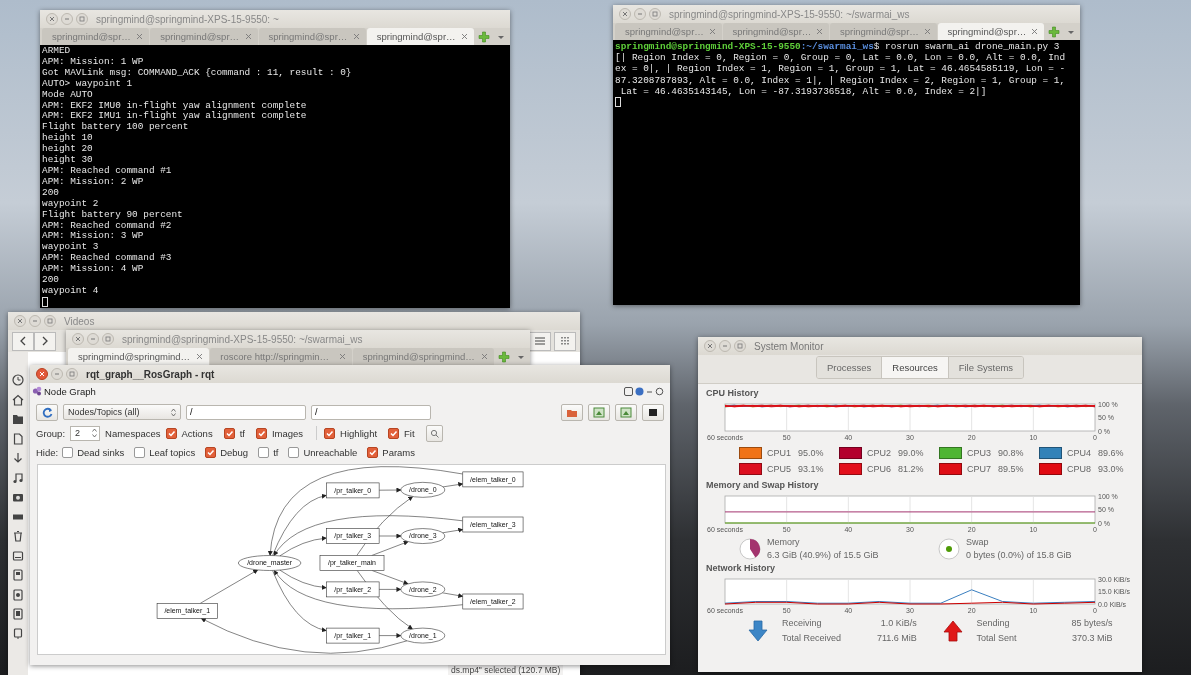 The width and height of the screenshot is (1191, 675). I want to click on checkbox-label: Images, so click(287, 433).